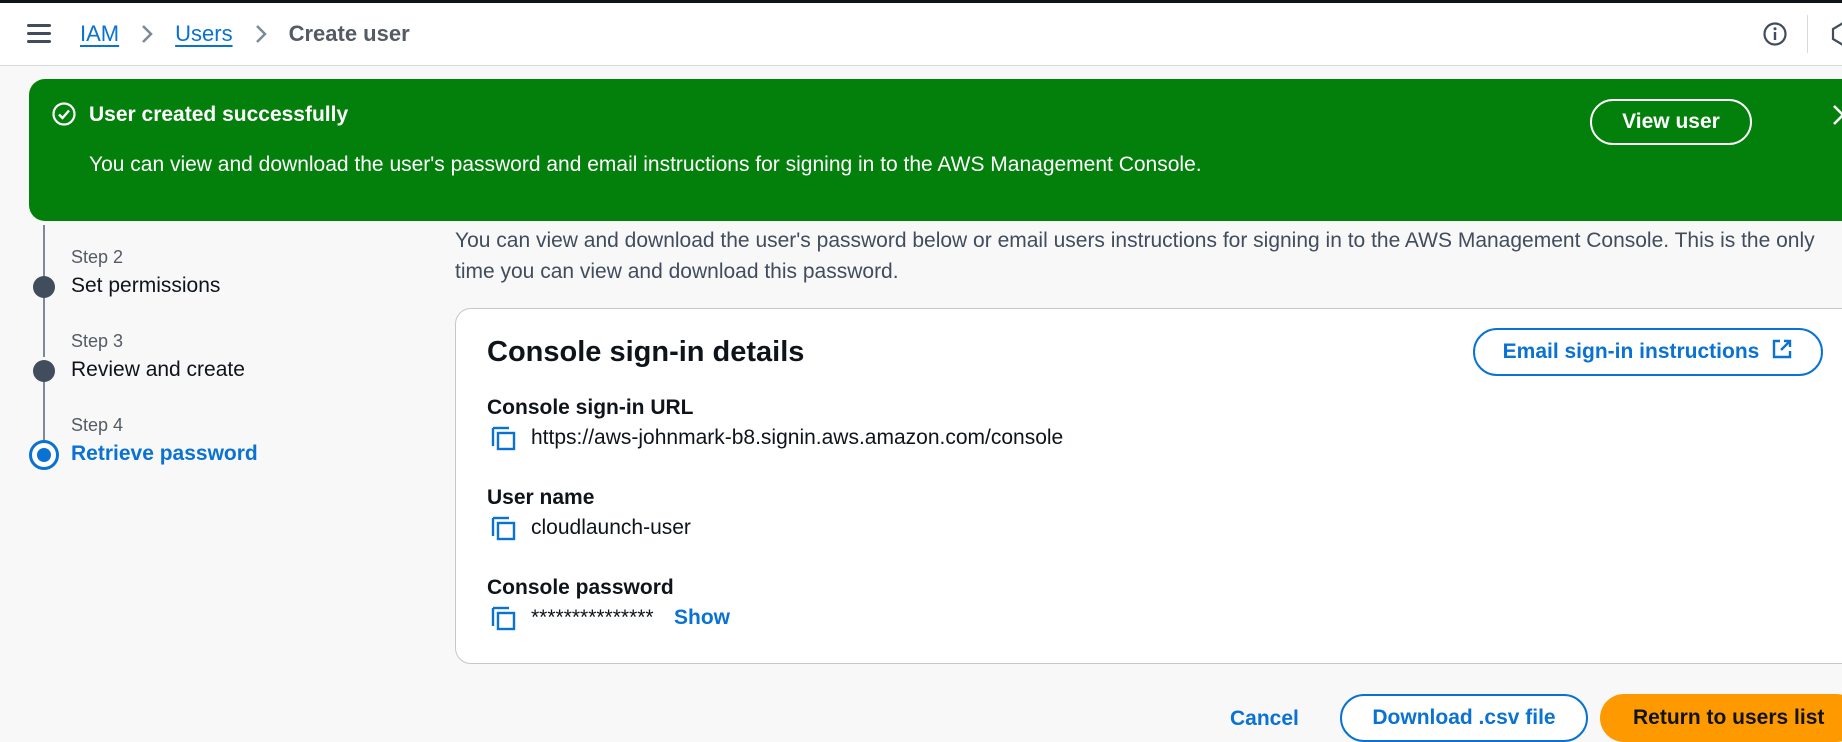 The width and height of the screenshot is (1842, 742). I want to click on step-title-current: Retrieve password, so click(164, 453).